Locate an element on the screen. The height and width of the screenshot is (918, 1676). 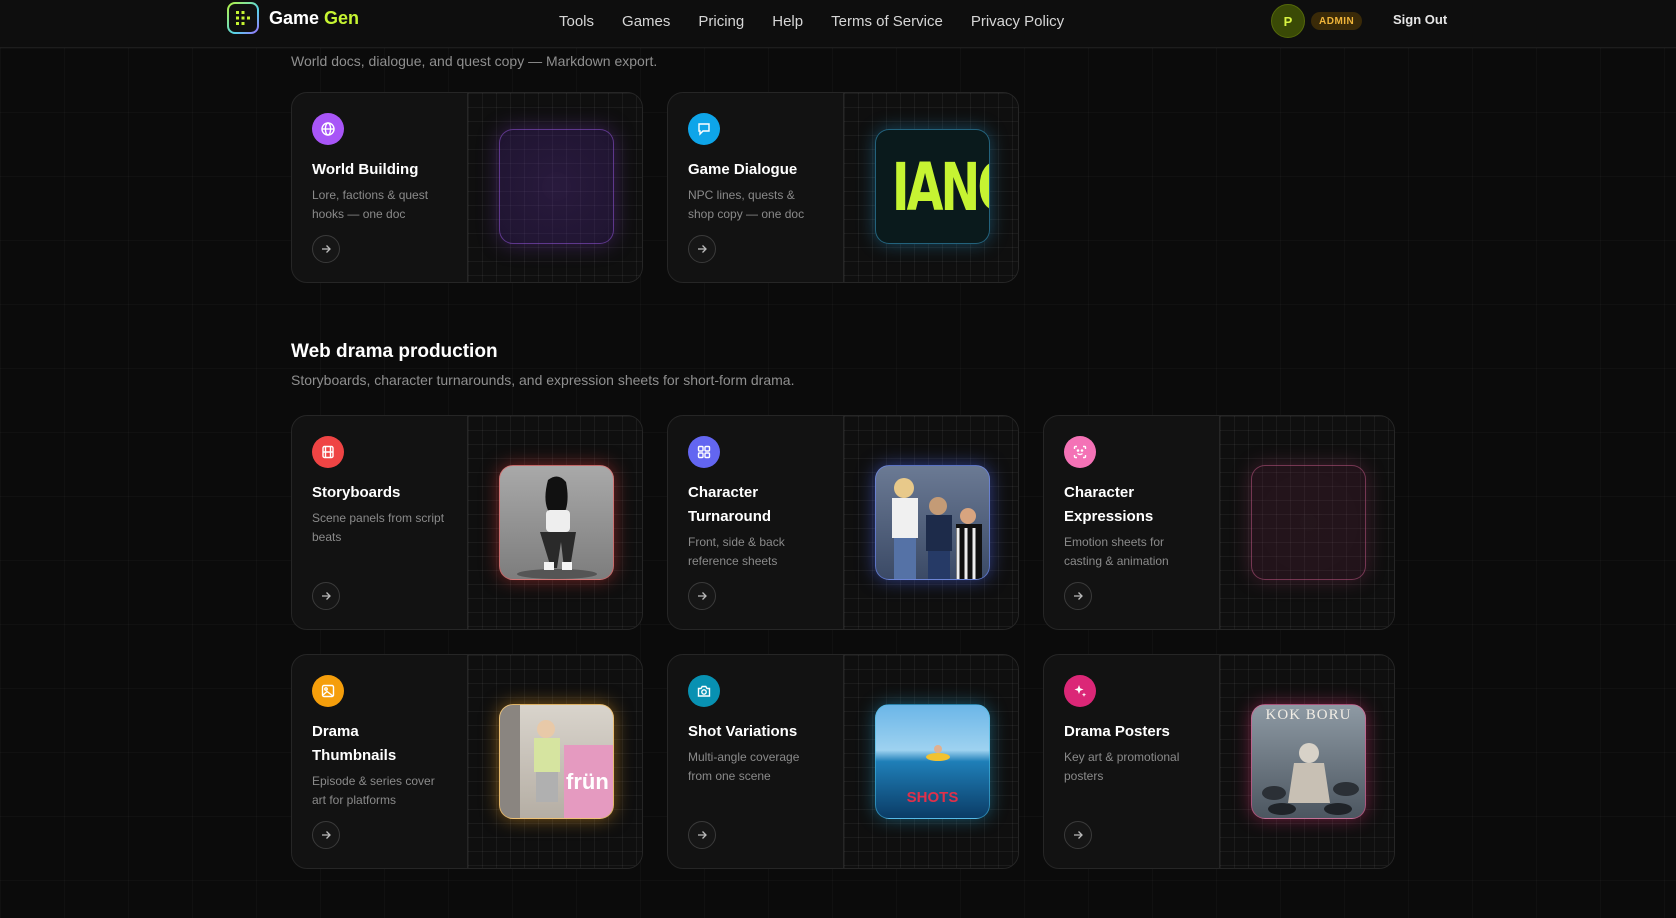
nav-pricing: Pricing is located at coordinates (721, 21).